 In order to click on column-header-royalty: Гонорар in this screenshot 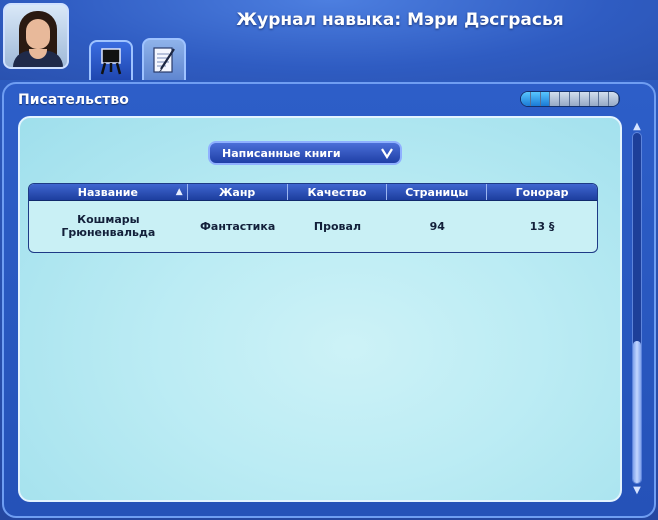, I will do `click(542, 192)`.